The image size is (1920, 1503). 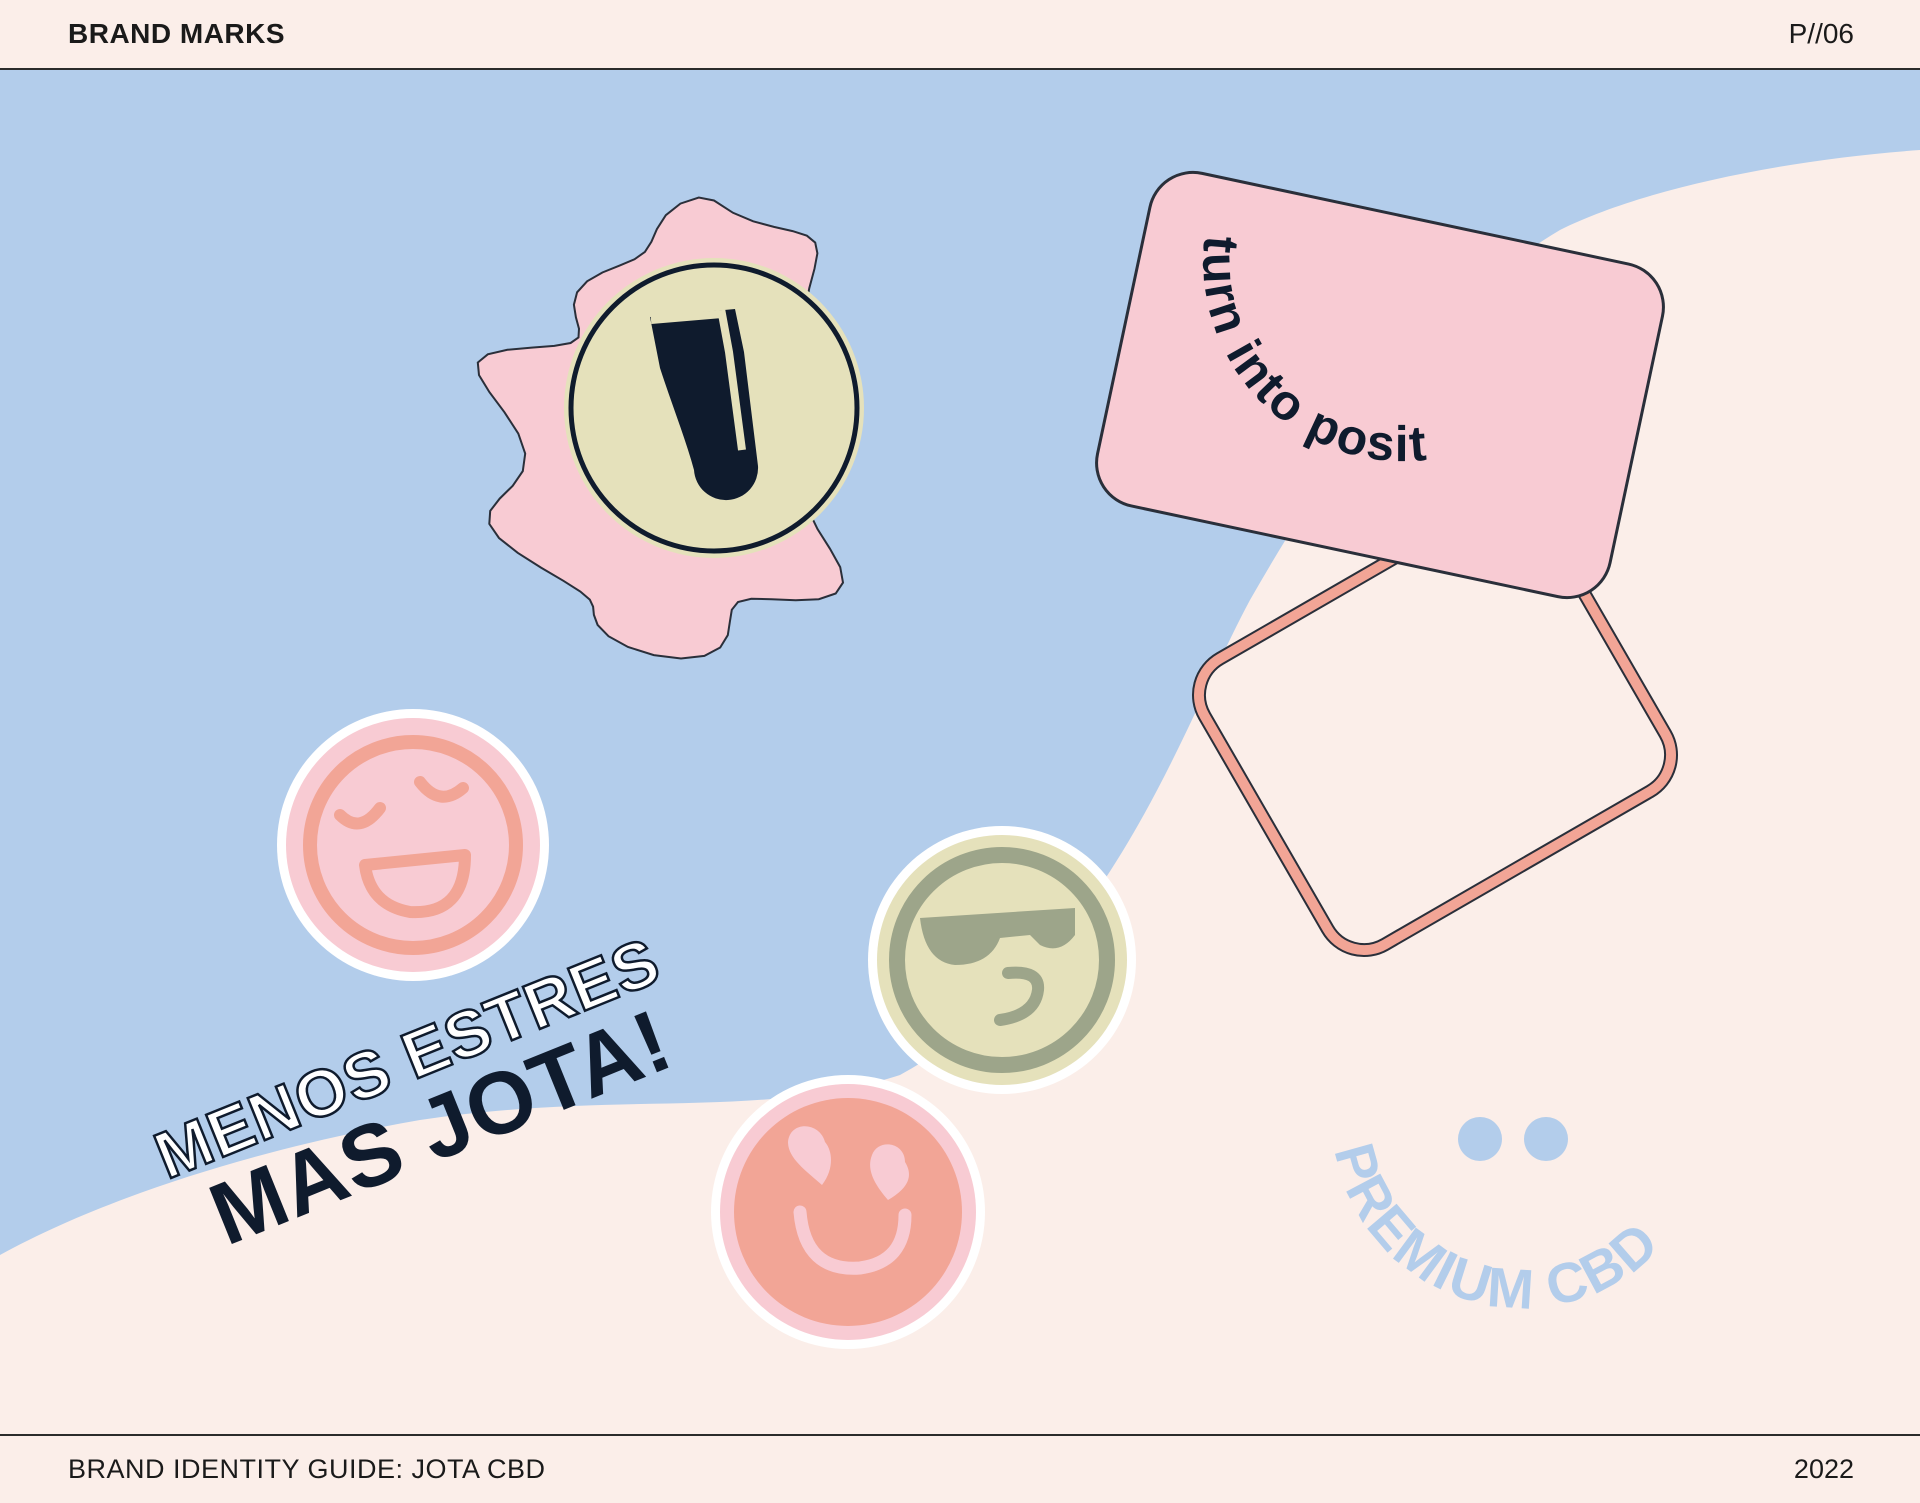 I want to click on premium-arc-text: PREMIUM CBD, so click(x=1496, y=1228).